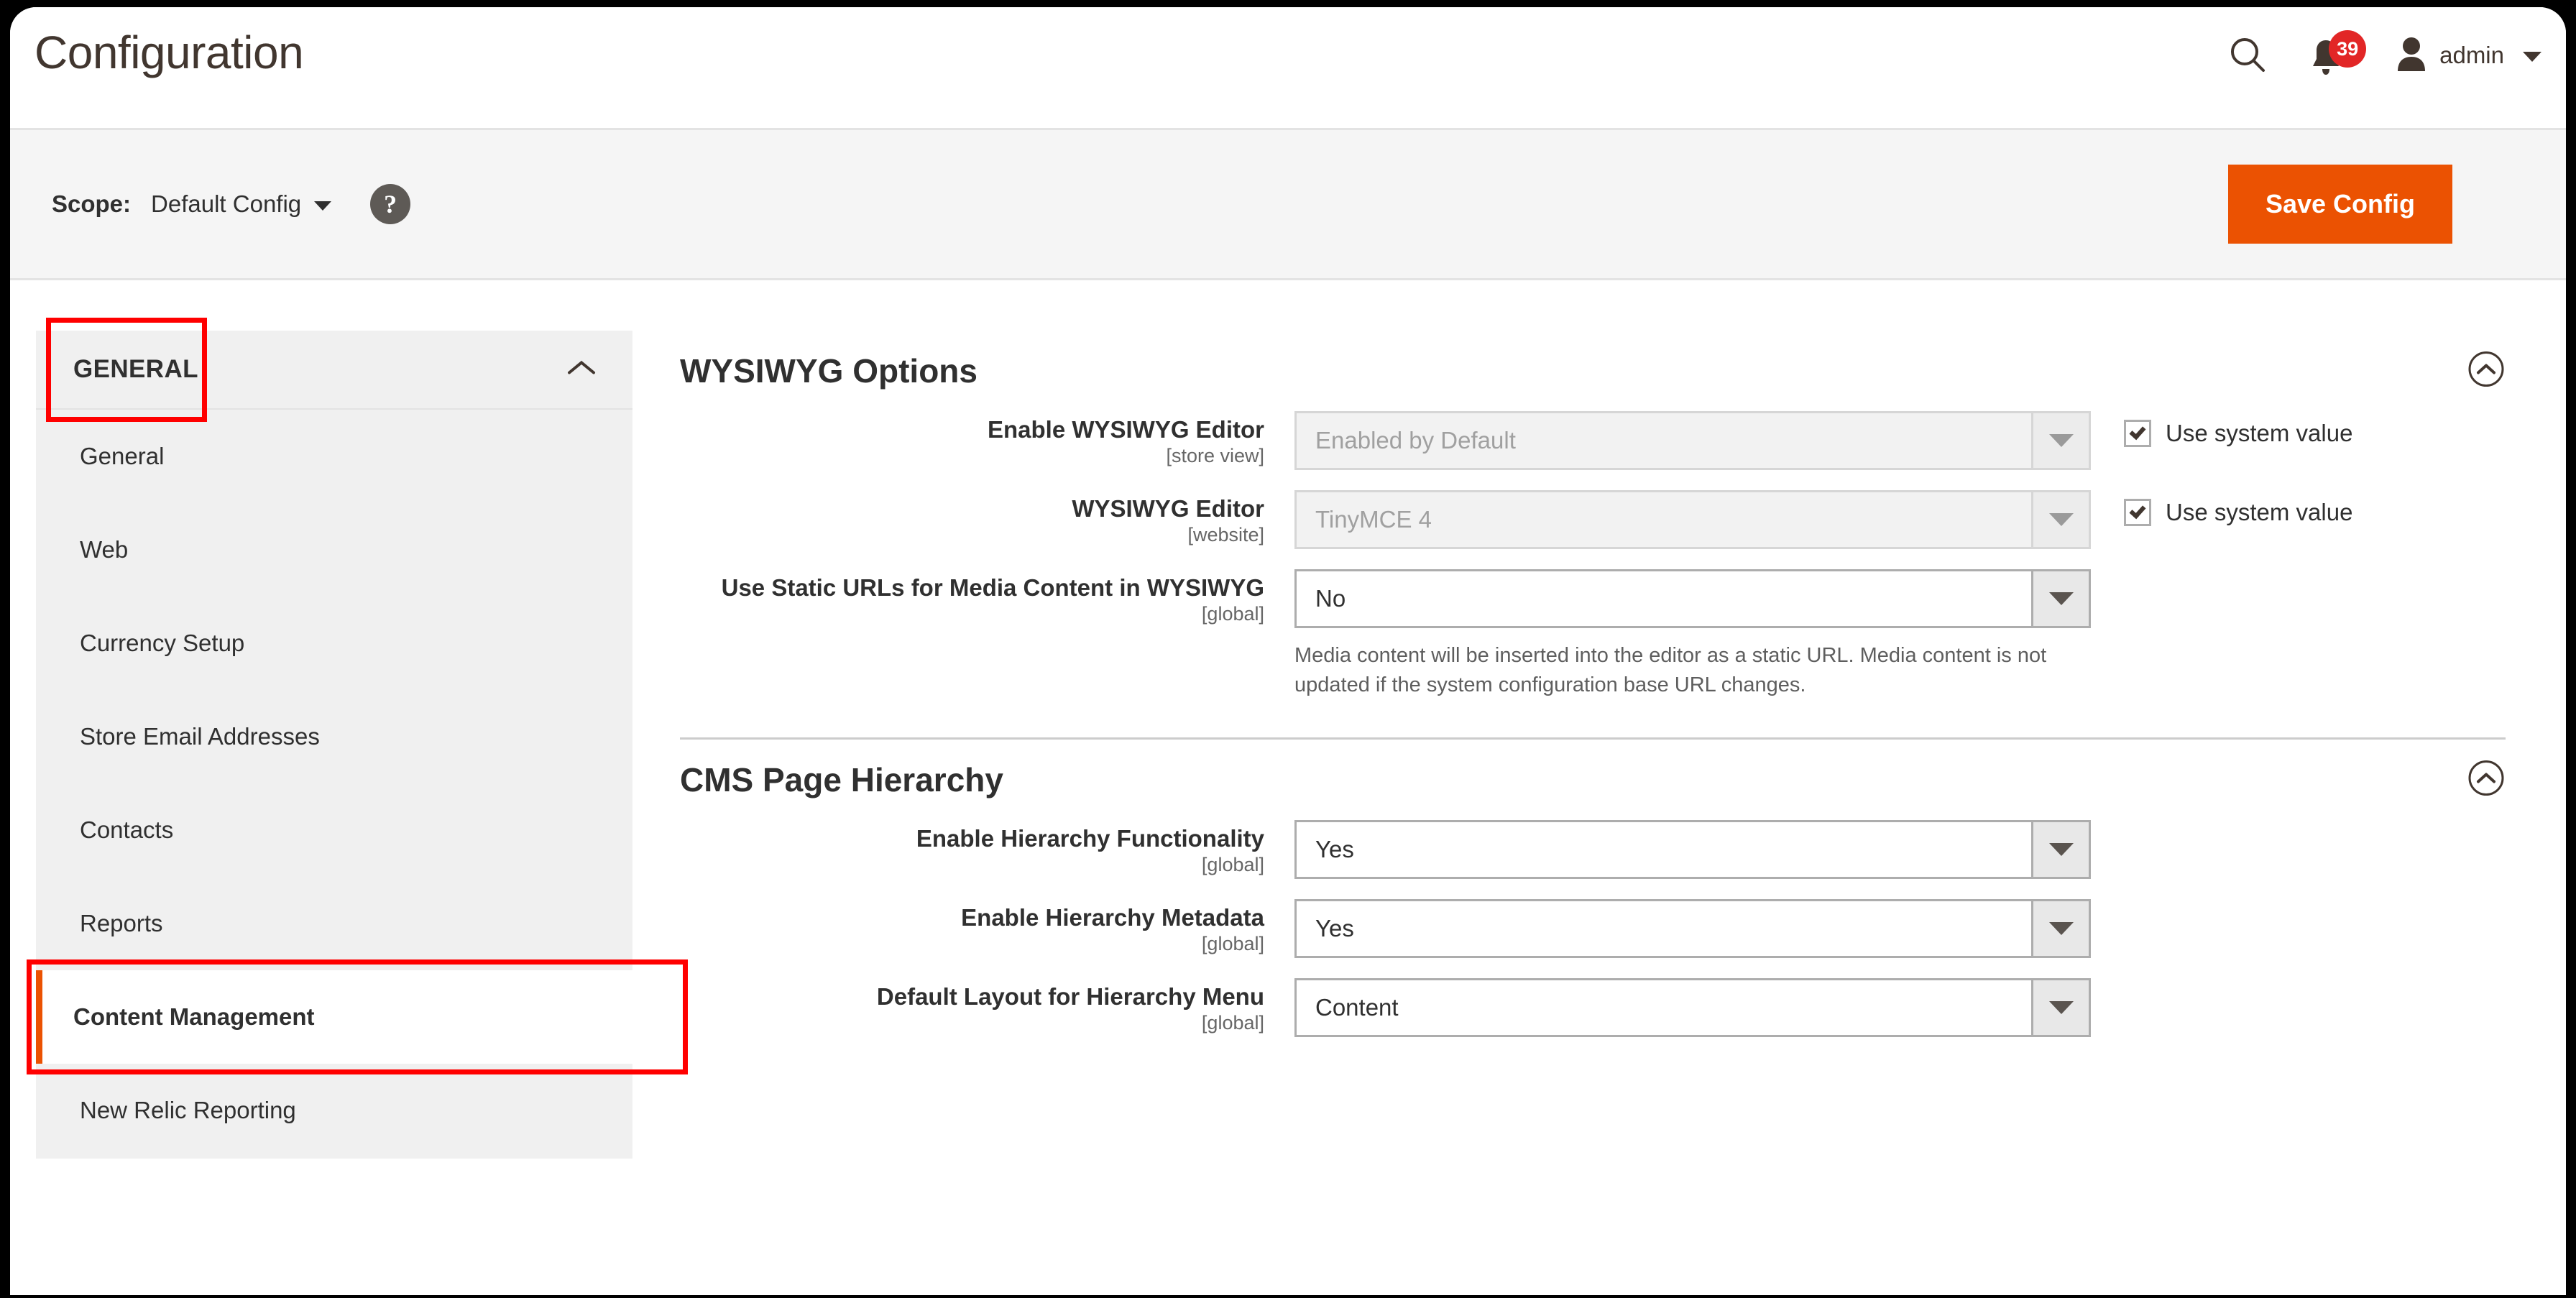 This screenshot has height=1298, width=2576. I want to click on select-enable-hierarchy-functionality: Yes, so click(1692, 850).